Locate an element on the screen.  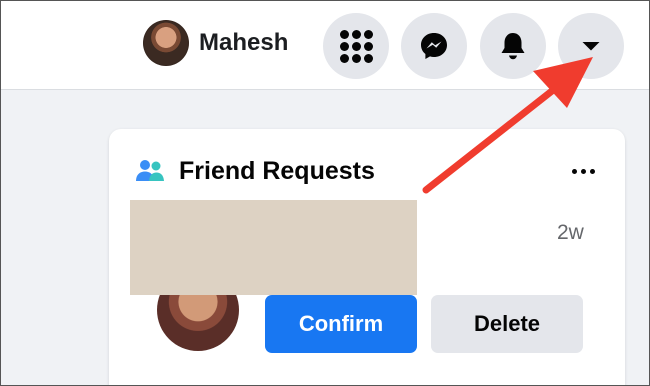
menu-grid-icon is located at coordinates (356, 46).